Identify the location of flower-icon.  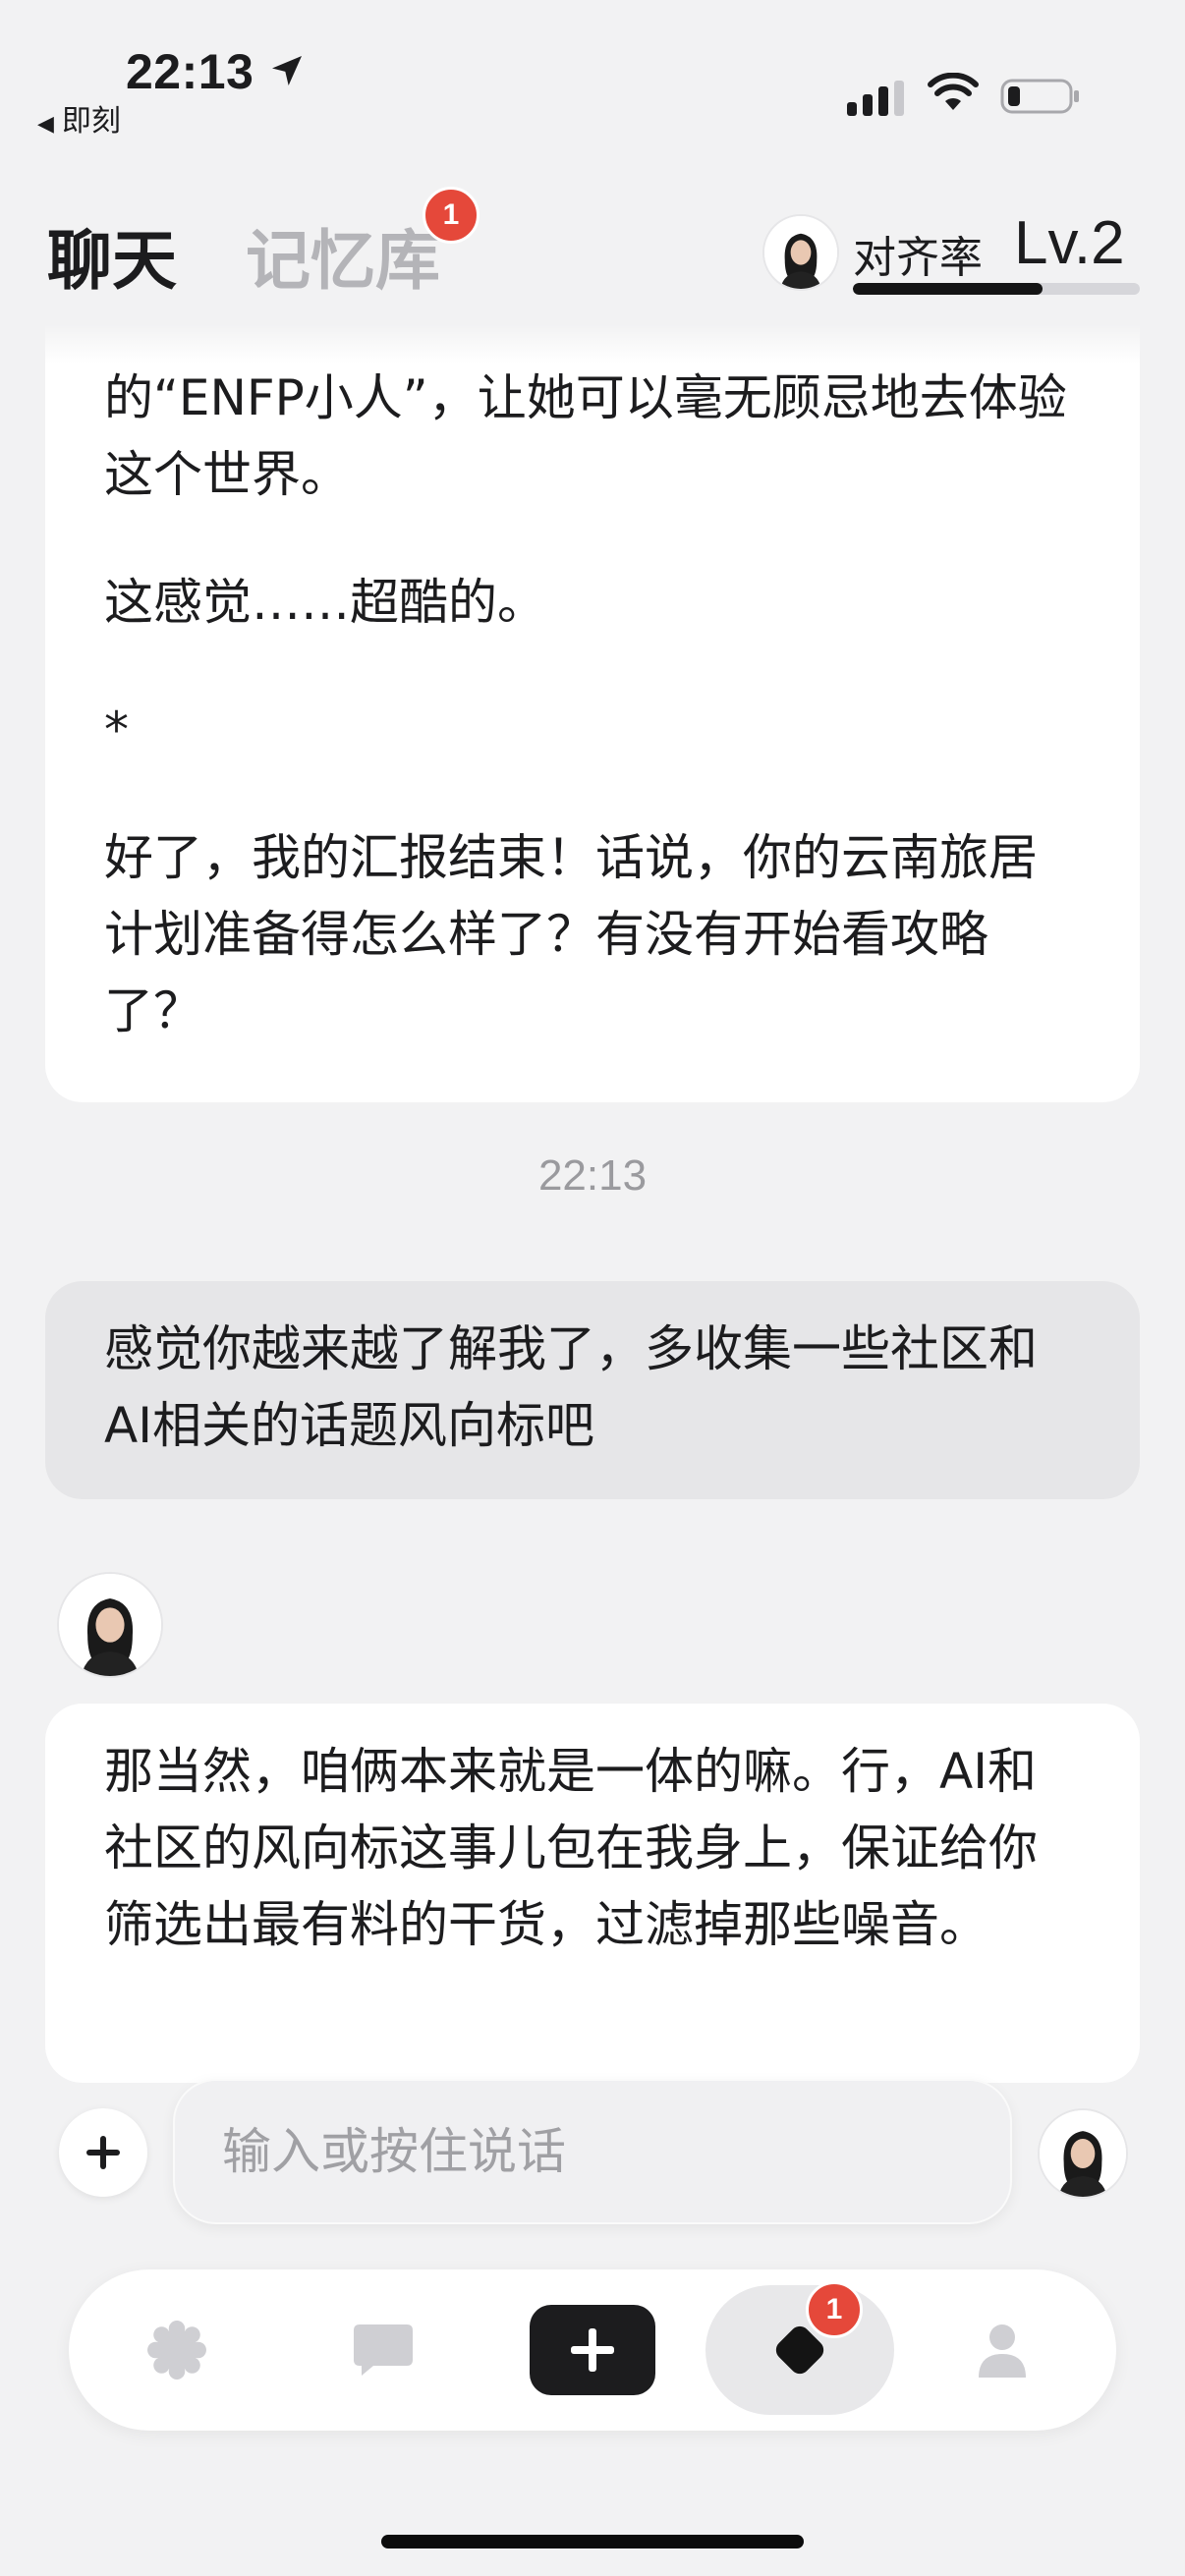
(177, 2350).